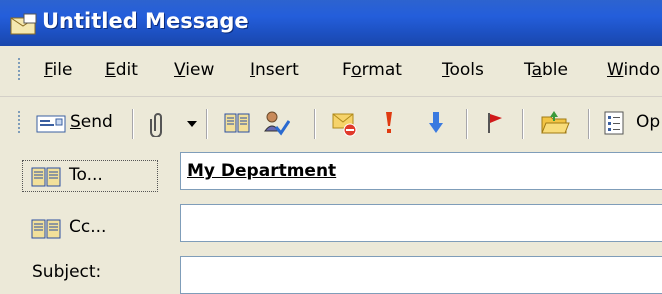 This screenshot has width=662, height=294. Describe the element at coordinates (436, 123) in the screenshot. I see `importance-low-icon` at that location.